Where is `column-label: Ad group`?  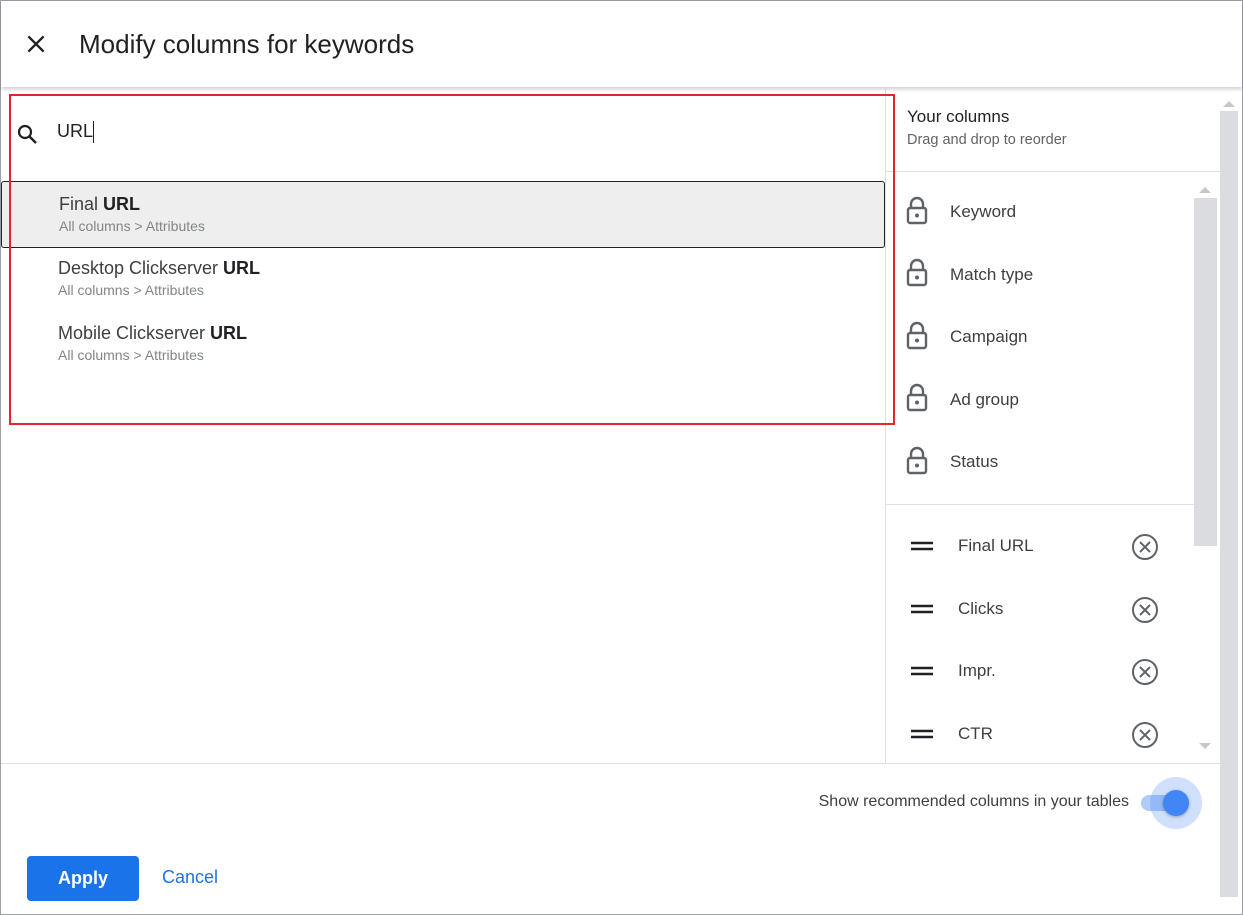 column-label: Ad group is located at coordinates (984, 399).